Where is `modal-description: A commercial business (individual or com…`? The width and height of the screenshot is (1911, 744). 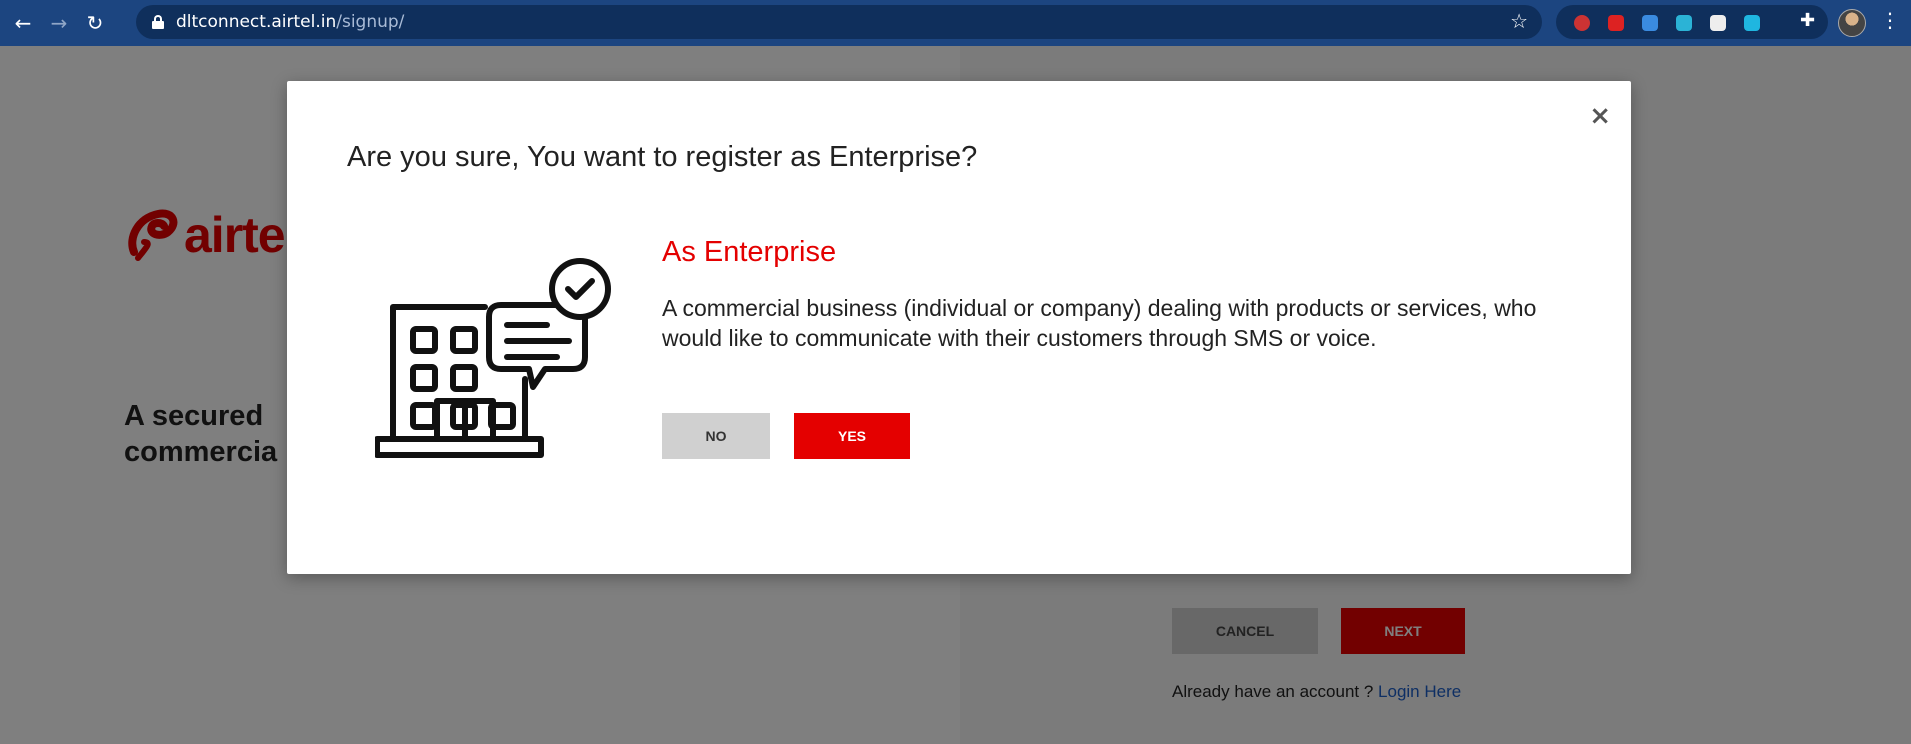 modal-description: A commercial business (individual or com… is located at coordinates (1099, 323).